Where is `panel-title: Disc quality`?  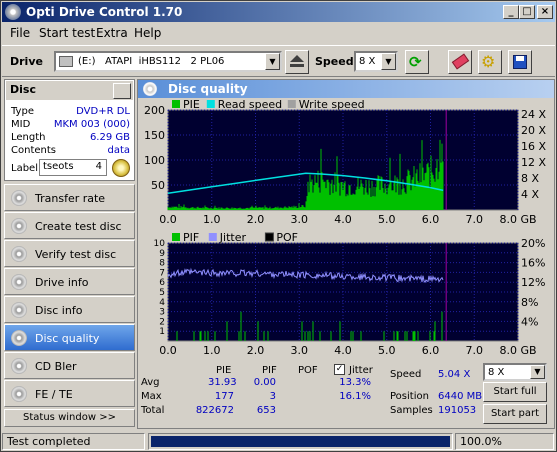
panel-title: Disc quality is located at coordinates (208, 89).